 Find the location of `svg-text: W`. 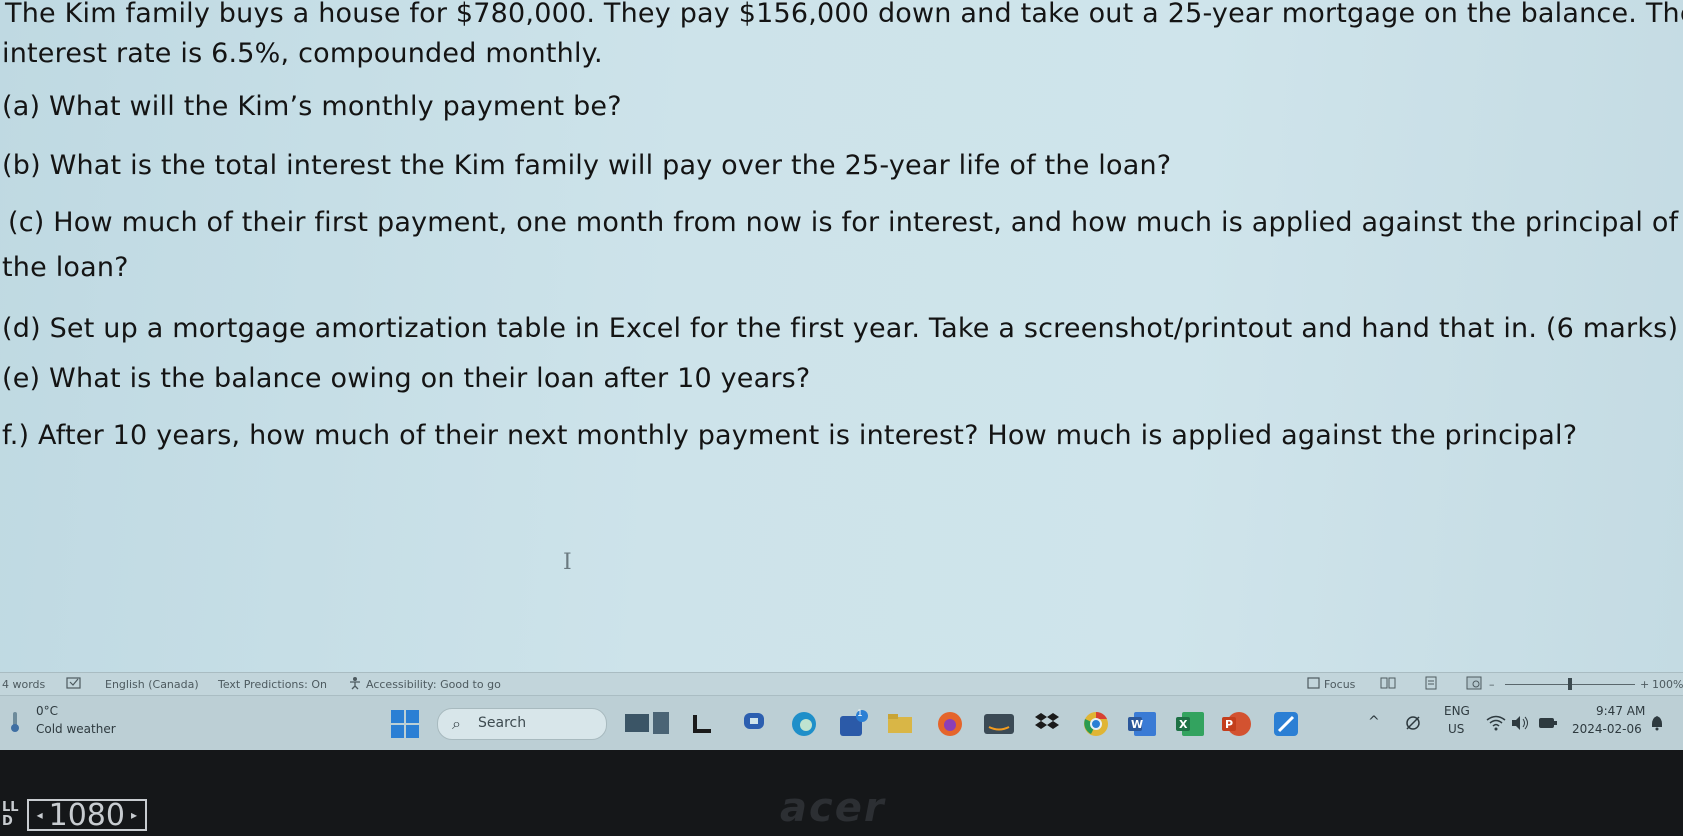

svg-text: W is located at coordinates (1137, 724).